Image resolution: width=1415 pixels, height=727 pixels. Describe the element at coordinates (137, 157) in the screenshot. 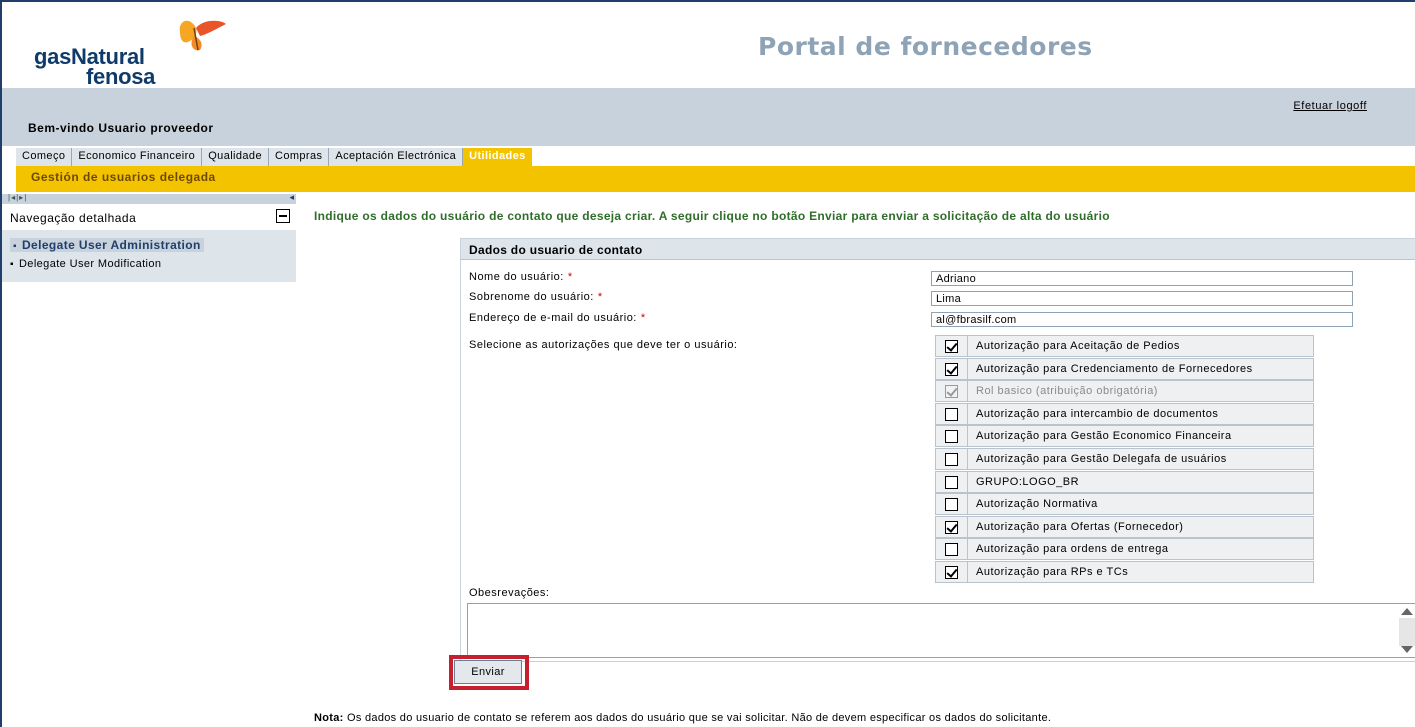

I see `tab-economico-financeiro: Economico Financeiro` at that location.